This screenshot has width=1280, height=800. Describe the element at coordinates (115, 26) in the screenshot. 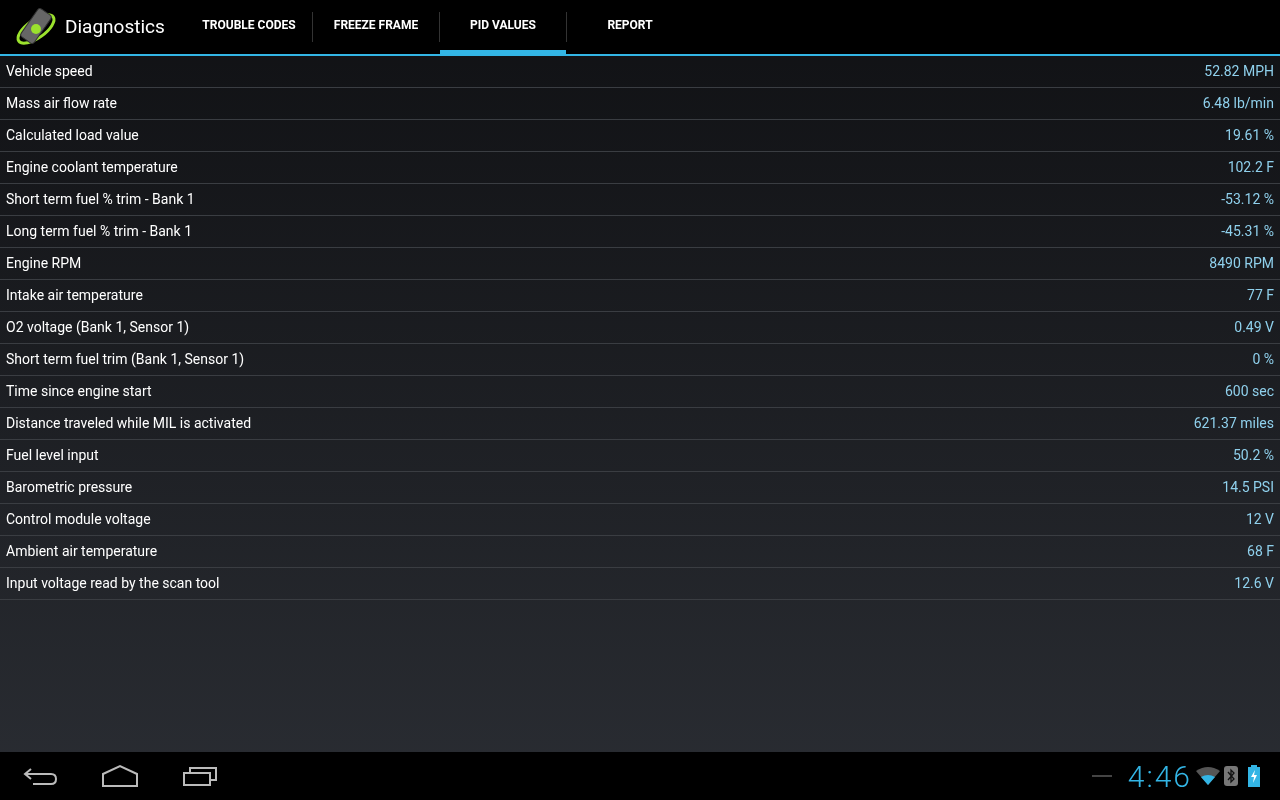

I see `app-title: Diagnostics` at that location.